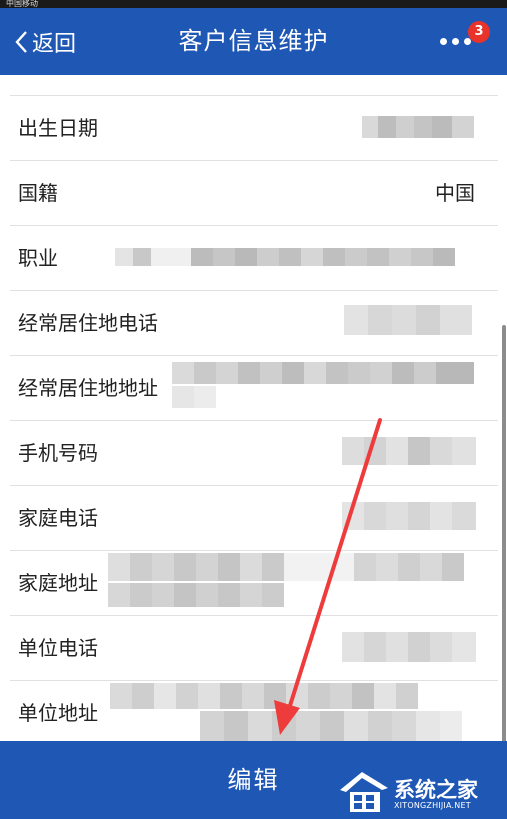 The width and height of the screenshot is (507, 819). I want to click on more-dot, so click(455, 41).